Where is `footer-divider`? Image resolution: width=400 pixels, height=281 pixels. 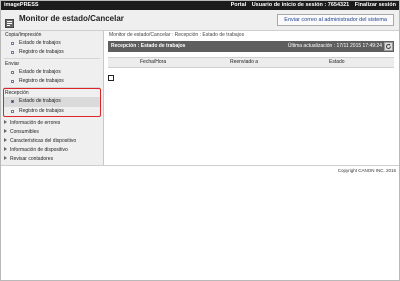
footer-divider is located at coordinates (200, 165).